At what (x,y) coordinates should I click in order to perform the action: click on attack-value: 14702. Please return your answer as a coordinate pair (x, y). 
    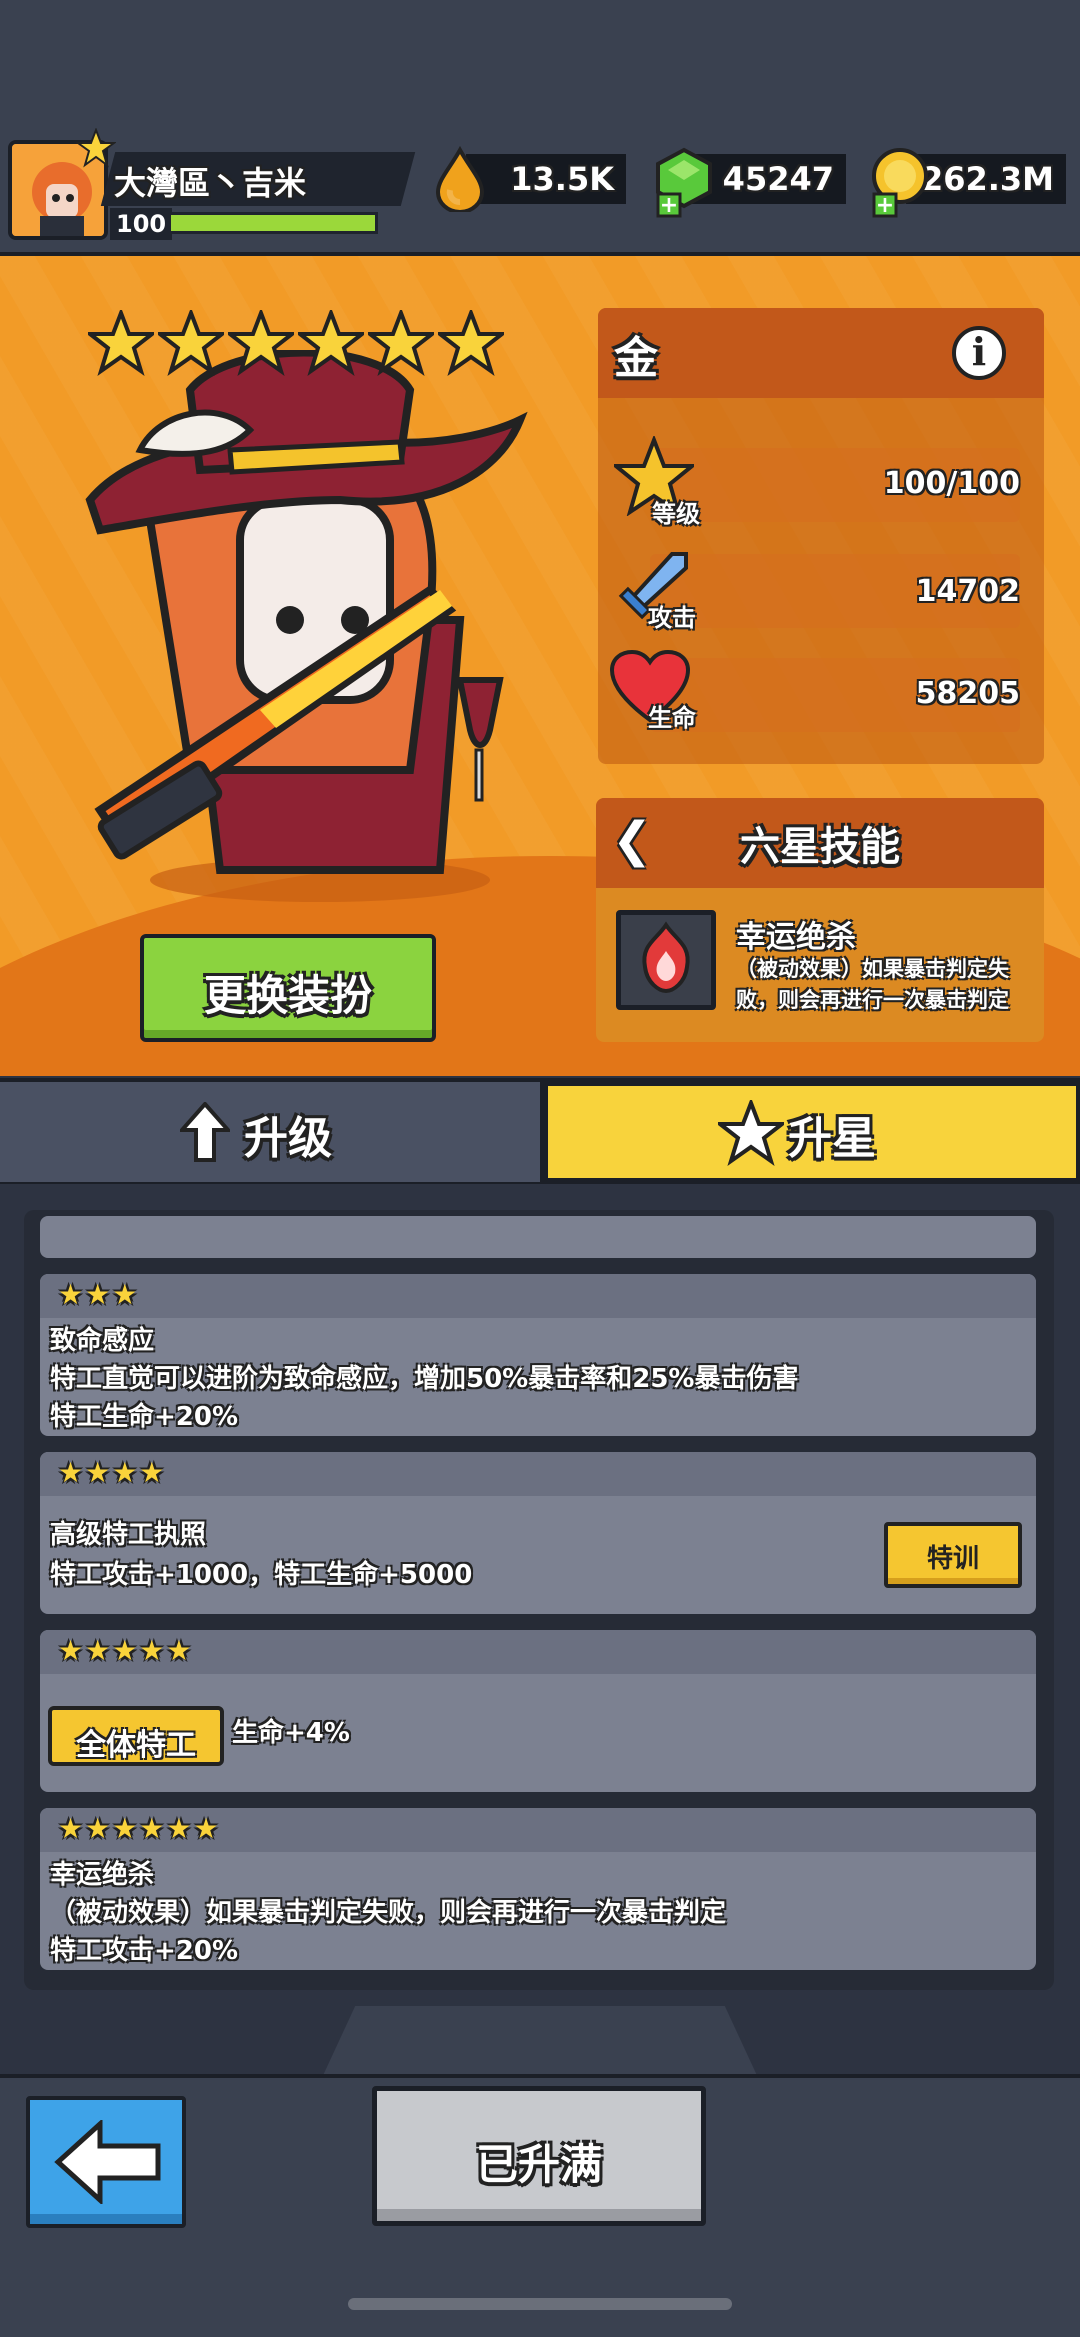
    Looking at the image, I should click on (967, 591).